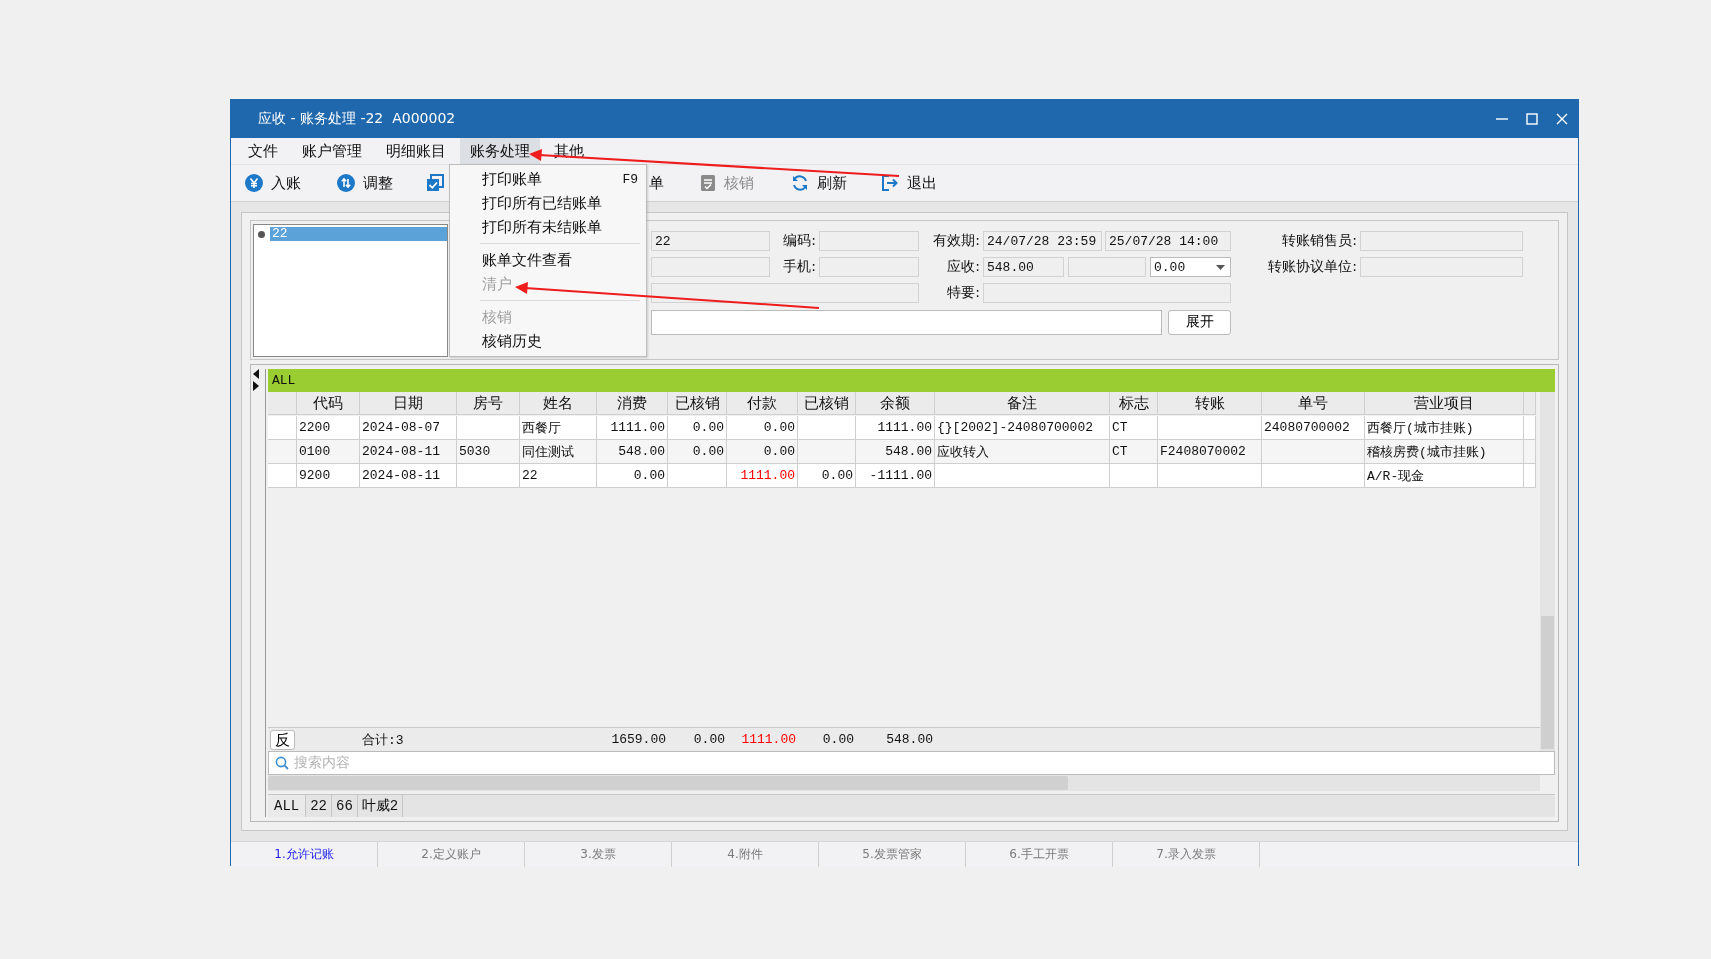 This screenshot has width=1711, height=959. Describe the element at coordinates (287, 806) in the screenshot. I see `group-tab: ALL` at that location.